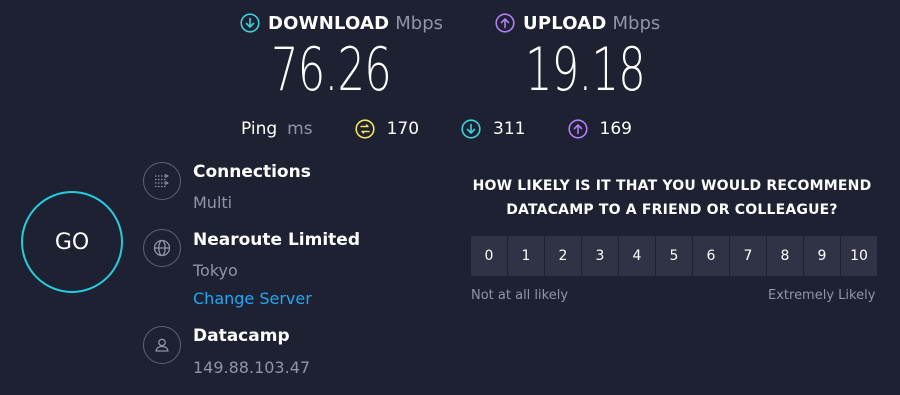  What do you see at coordinates (636, 23) in the screenshot?
I see `upload-unit: Mbps` at bounding box center [636, 23].